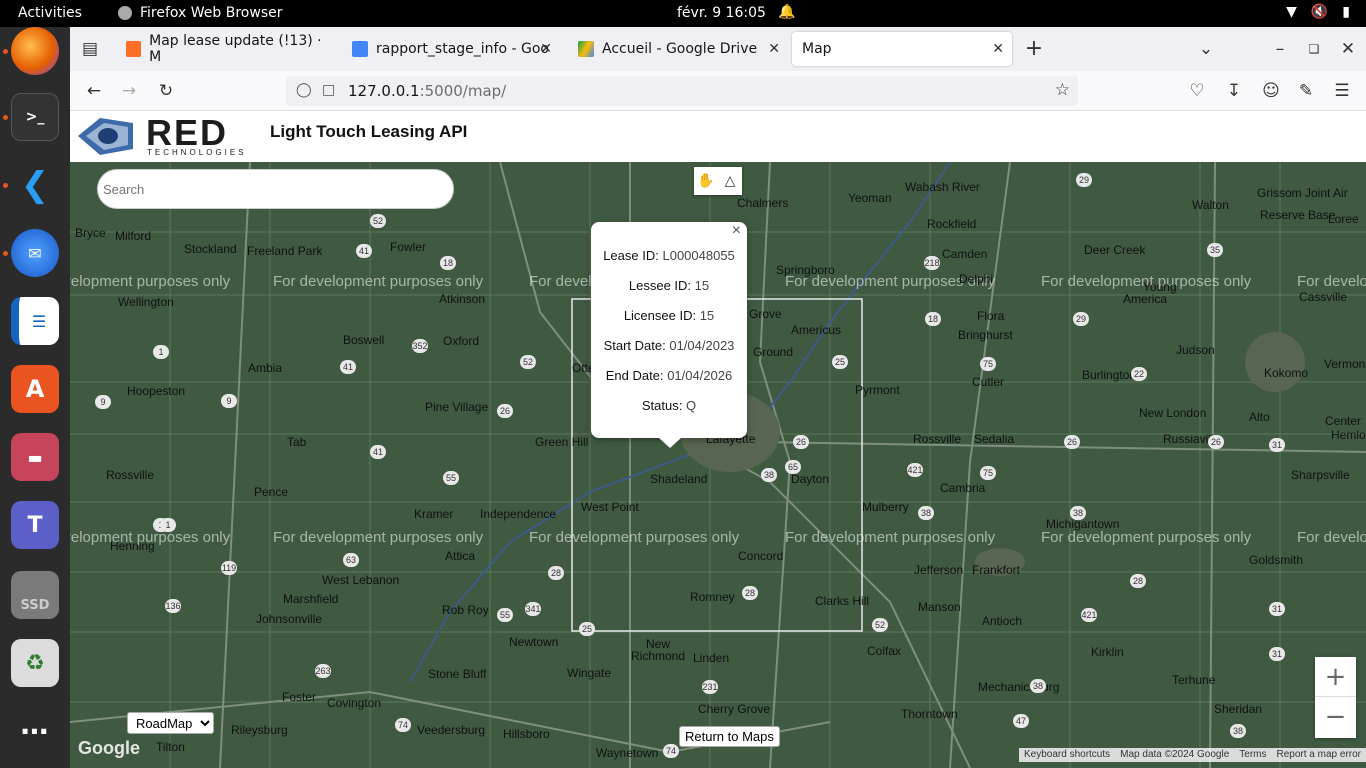 The image size is (1366, 768). Describe the element at coordinates (420, 346) in the screenshot. I see `route-shield: 352` at that location.